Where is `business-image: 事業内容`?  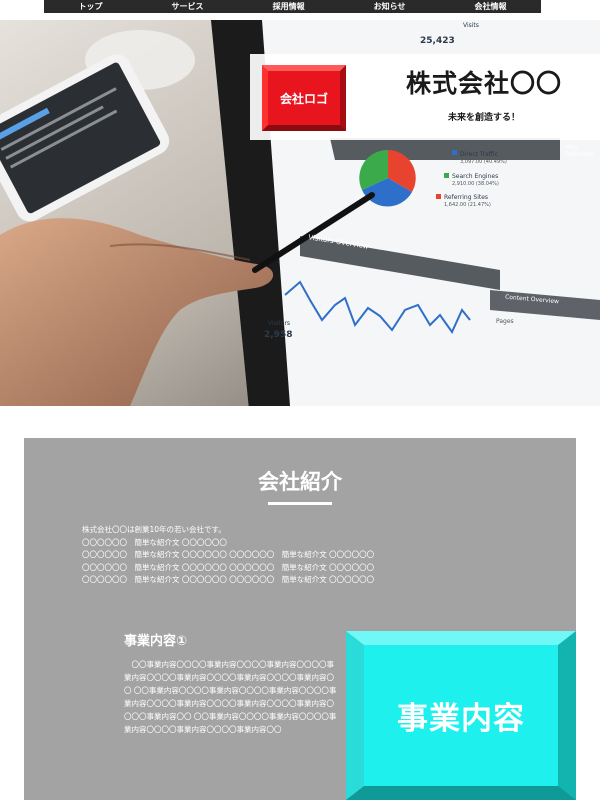
business-image: 事業内容 is located at coordinates (461, 715).